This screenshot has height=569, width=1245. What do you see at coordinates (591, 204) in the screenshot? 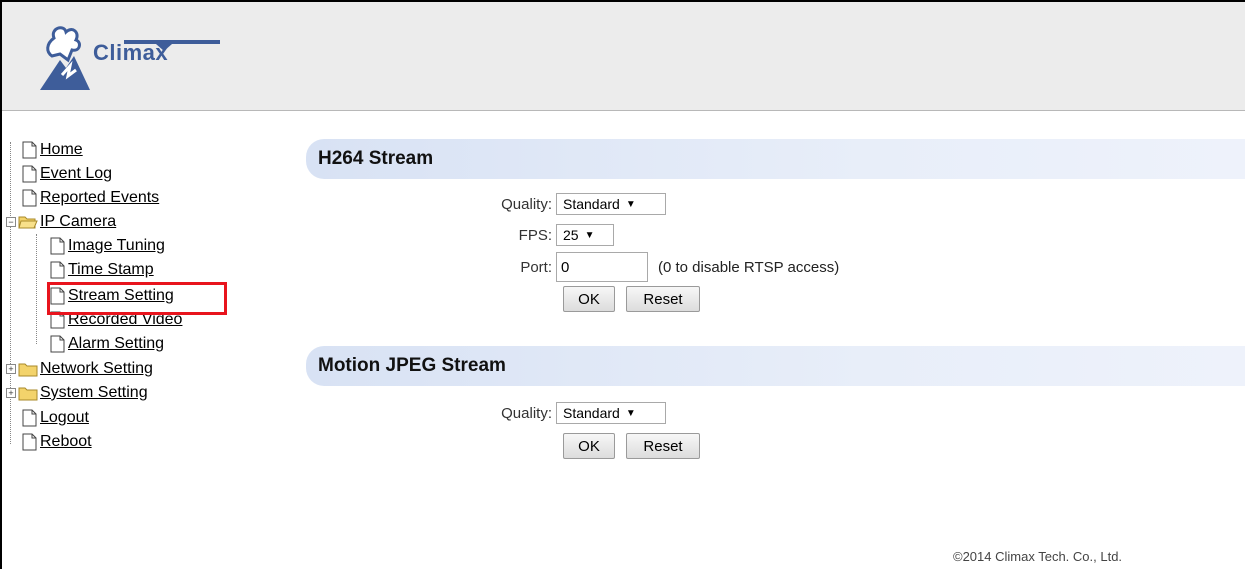
I see `h264-quality-value: Standard` at bounding box center [591, 204].